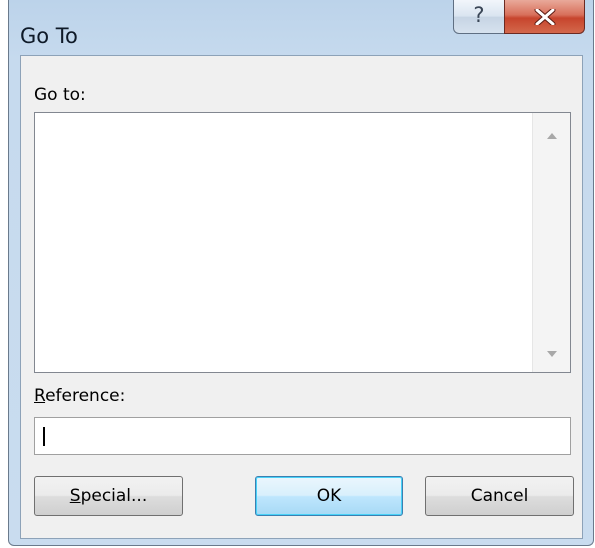  Describe the element at coordinates (85, 396) in the screenshot. I see `reference-label-text: eference:` at that location.